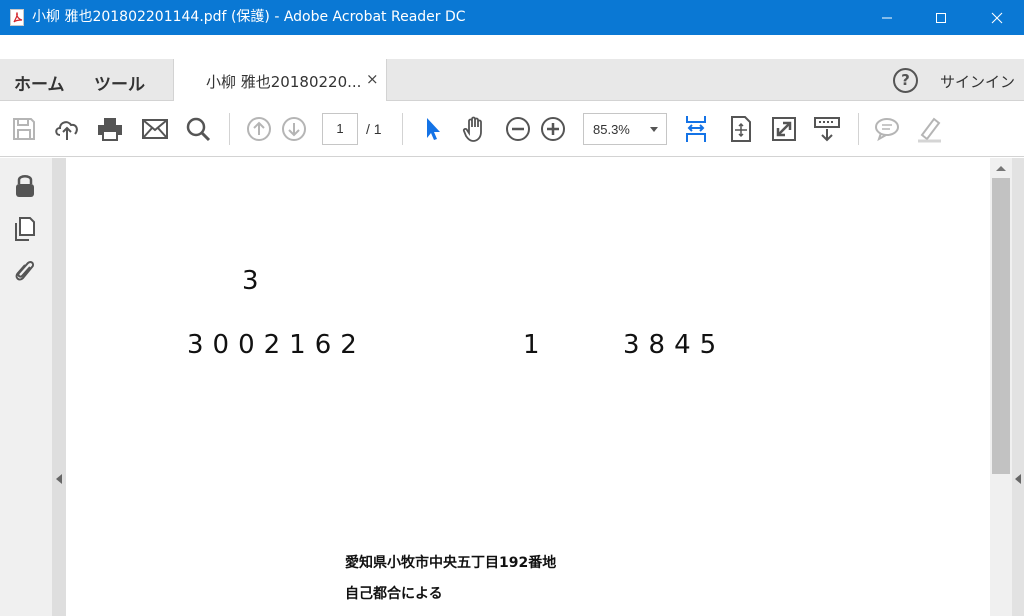 The image size is (1024, 616). I want to click on doc-number-1: 3, so click(255, 281).